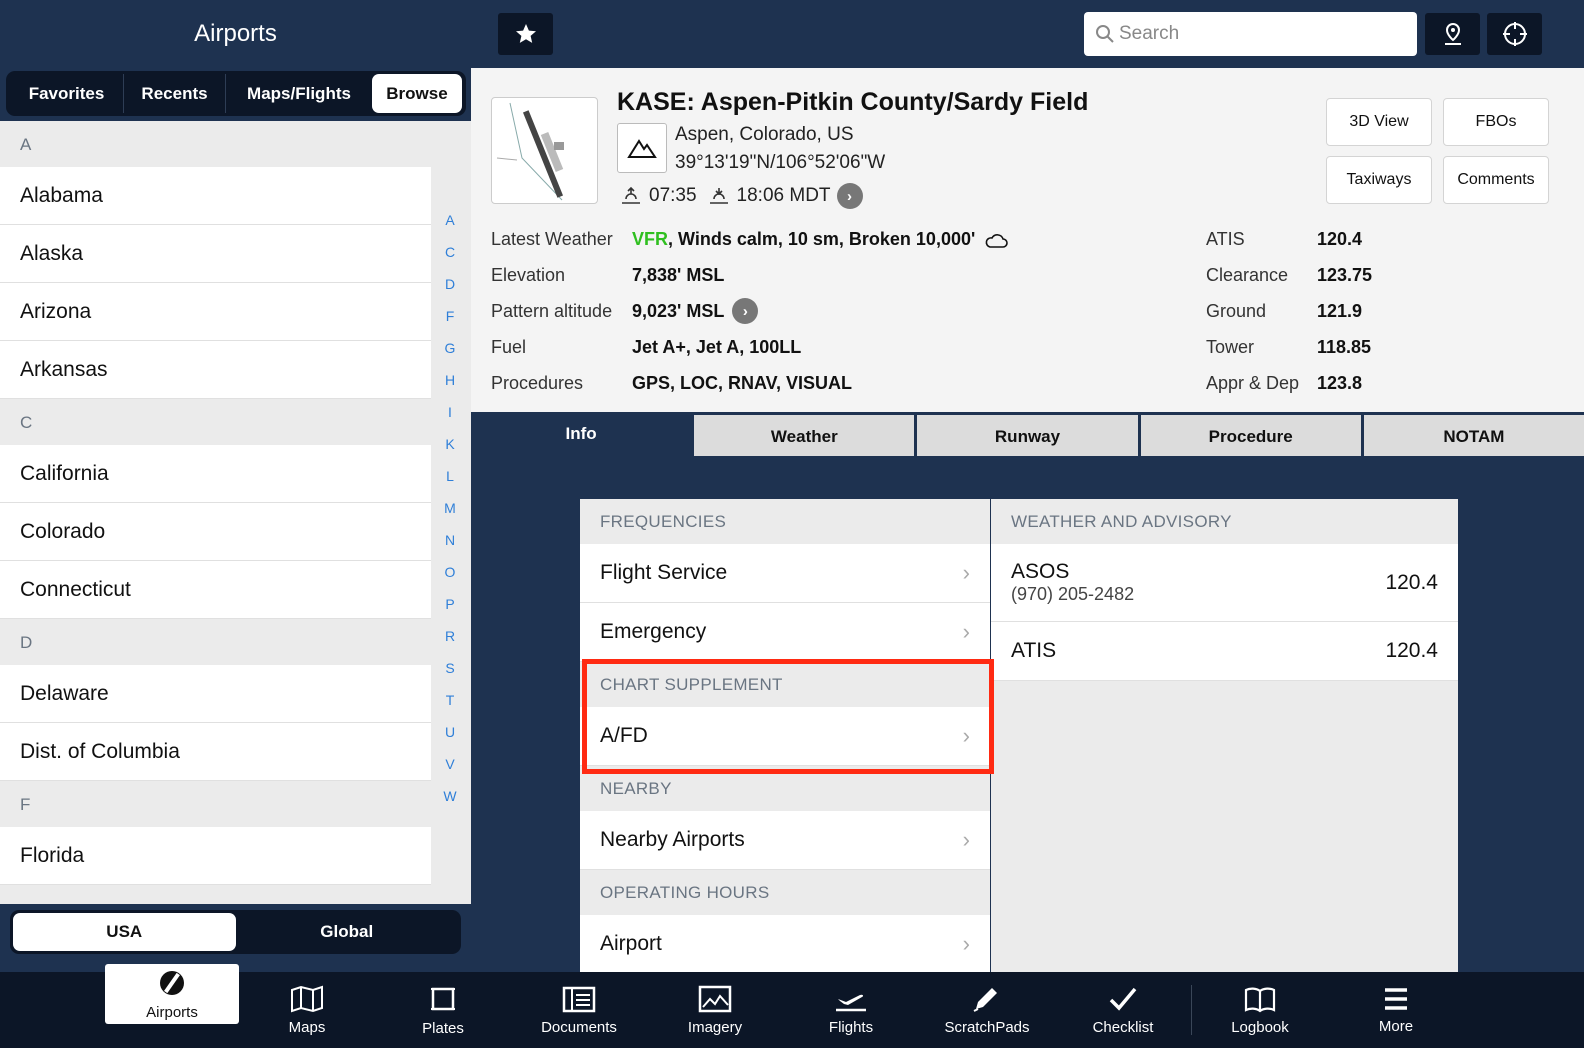 The width and height of the screenshot is (1584, 1048). I want to click on list-item: Colorado, so click(215, 532).